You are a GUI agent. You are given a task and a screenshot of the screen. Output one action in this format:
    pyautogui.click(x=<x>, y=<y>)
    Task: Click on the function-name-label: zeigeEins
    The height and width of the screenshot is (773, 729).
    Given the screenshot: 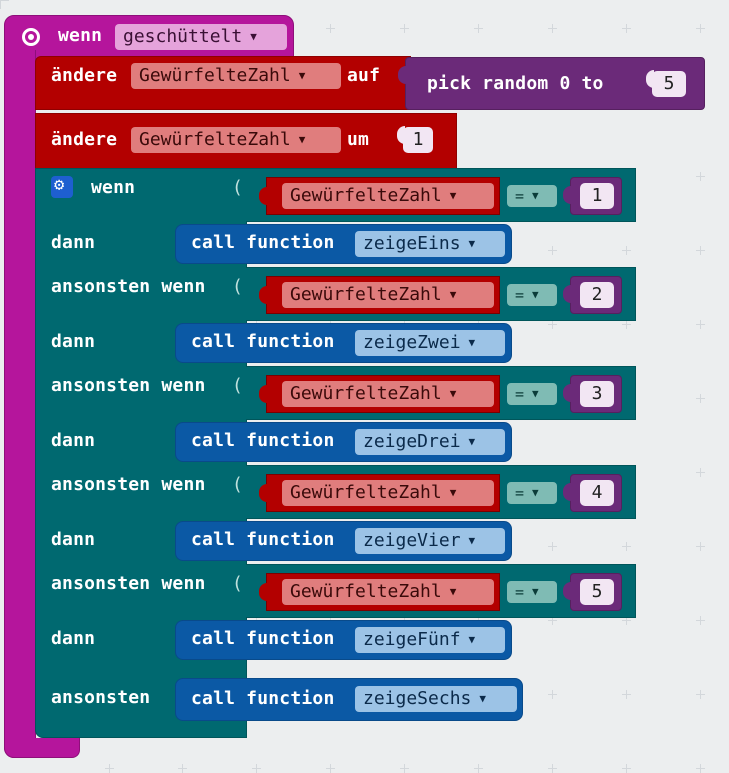 What is the action you would take?
    pyautogui.click(x=412, y=243)
    